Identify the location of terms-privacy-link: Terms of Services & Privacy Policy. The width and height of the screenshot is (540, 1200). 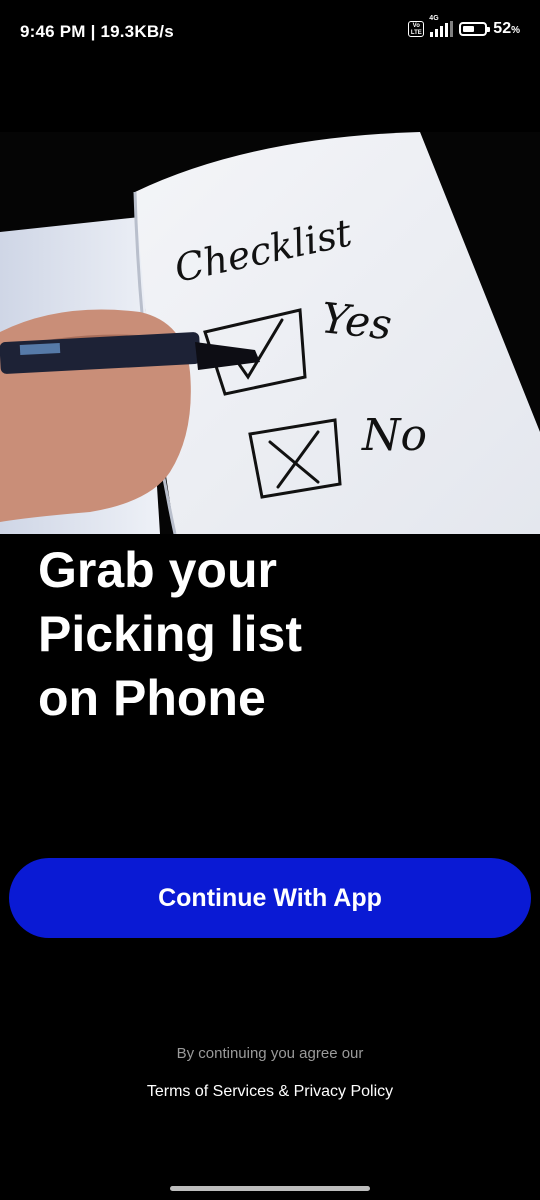
(270, 1092).